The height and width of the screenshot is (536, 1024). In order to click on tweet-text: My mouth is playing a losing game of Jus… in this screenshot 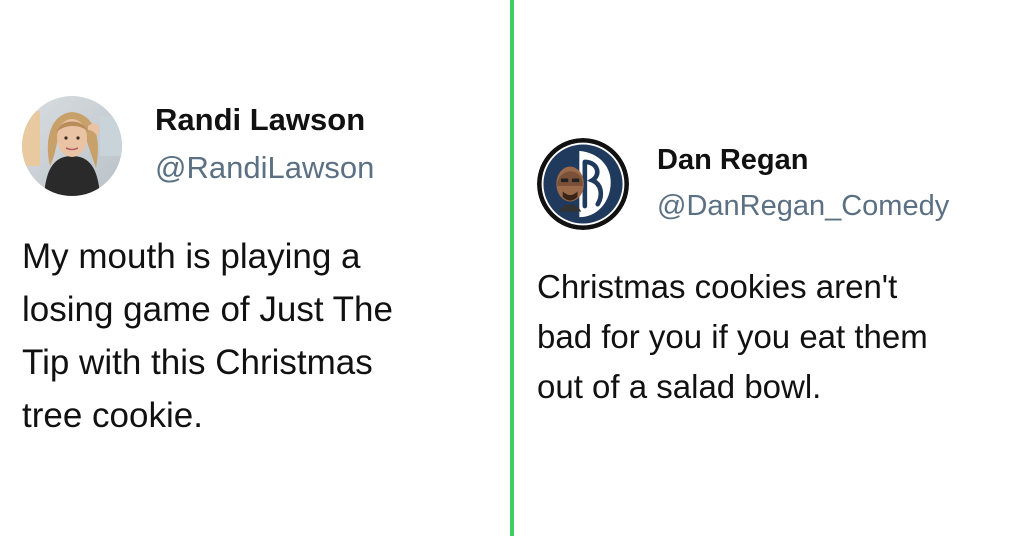, I will do `click(207, 336)`.